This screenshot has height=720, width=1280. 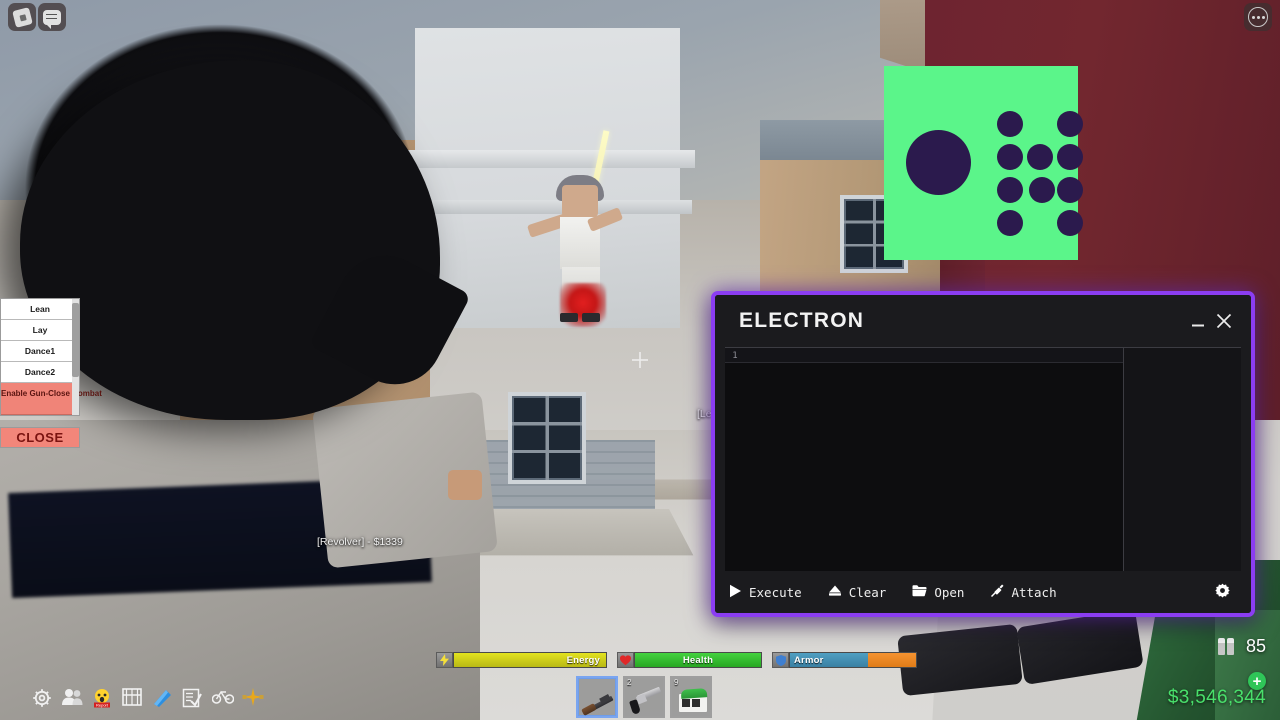 What do you see at coordinates (547, 438) in the screenshot?
I see `window-center` at bounding box center [547, 438].